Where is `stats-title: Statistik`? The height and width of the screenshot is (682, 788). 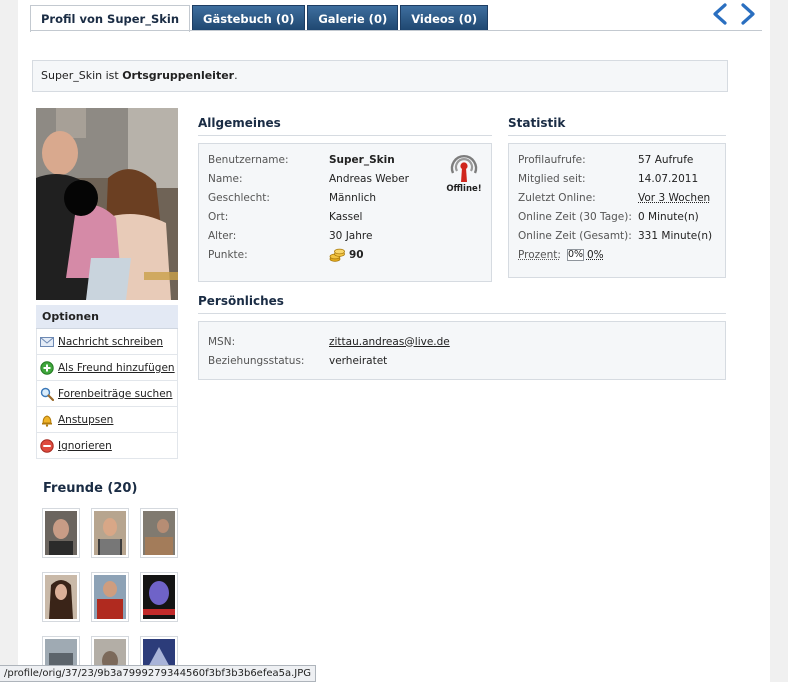 stats-title: Statistik is located at coordinates (617, 126).